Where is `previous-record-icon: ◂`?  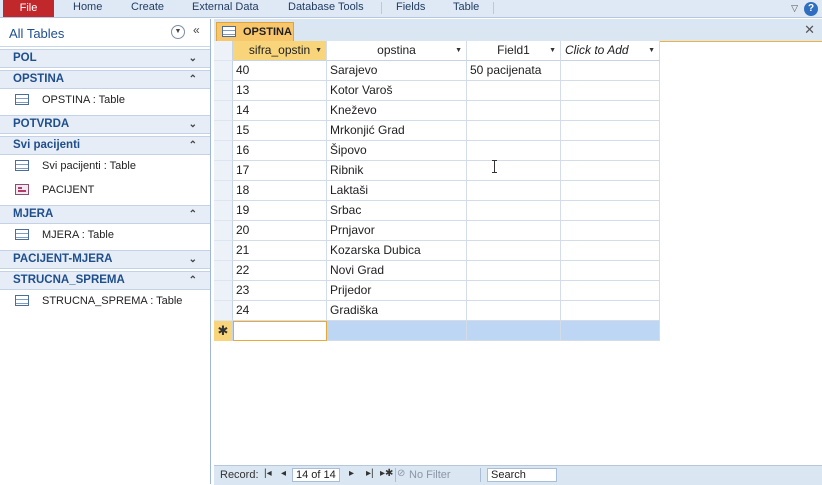 previous-record-icon: ◂ is located at coordinates (283, 473).